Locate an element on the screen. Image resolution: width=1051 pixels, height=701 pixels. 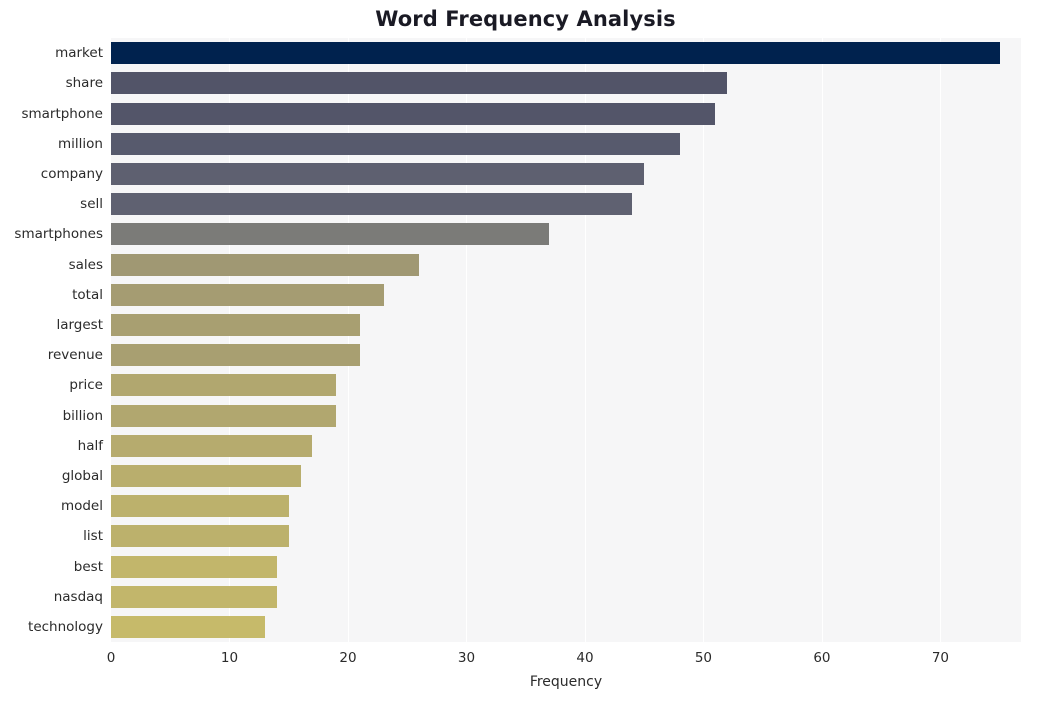
x-tick-label-0: 0 is located at coordinates (111, 658).